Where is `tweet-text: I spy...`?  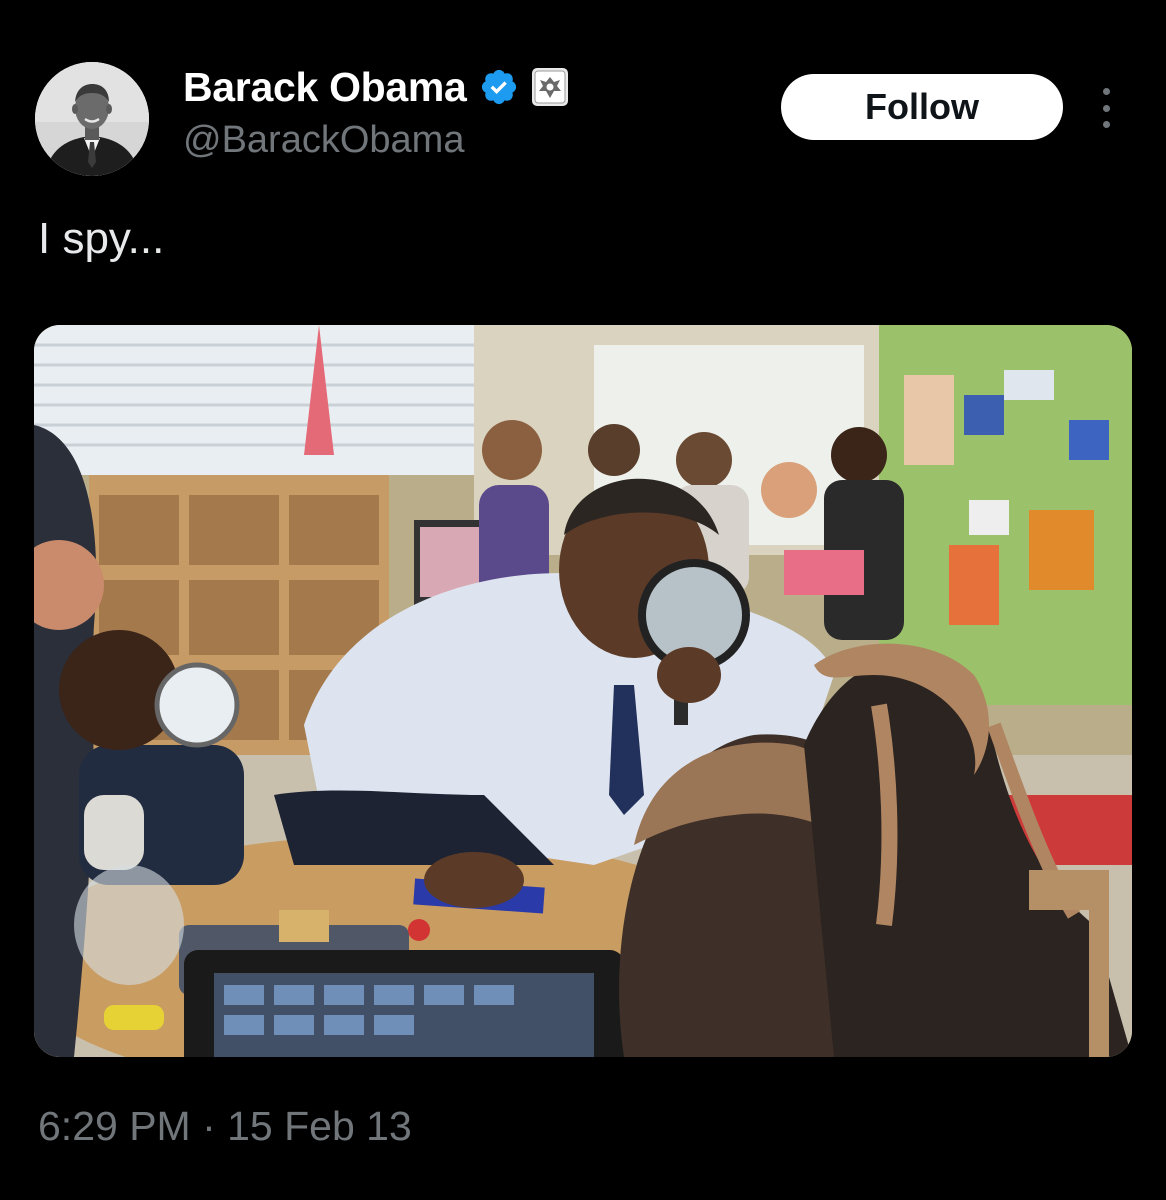
tweet-text: I spy... is located at coordinates (101, 238).